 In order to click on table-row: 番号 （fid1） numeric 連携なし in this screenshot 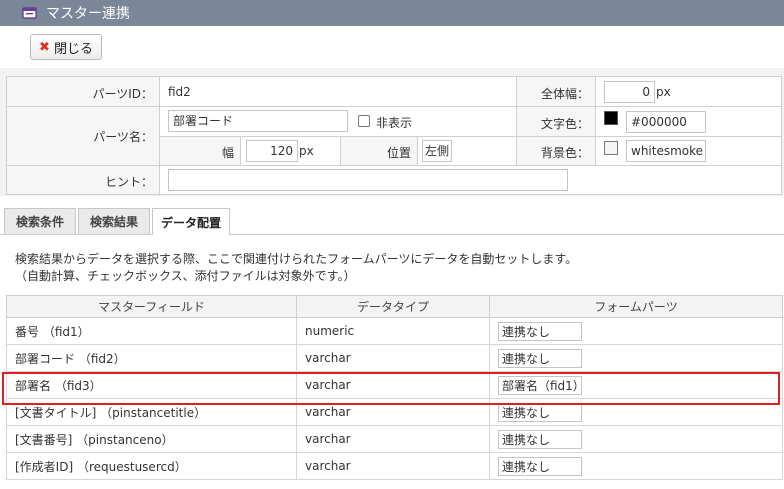, I will do `click(394, 331)`.